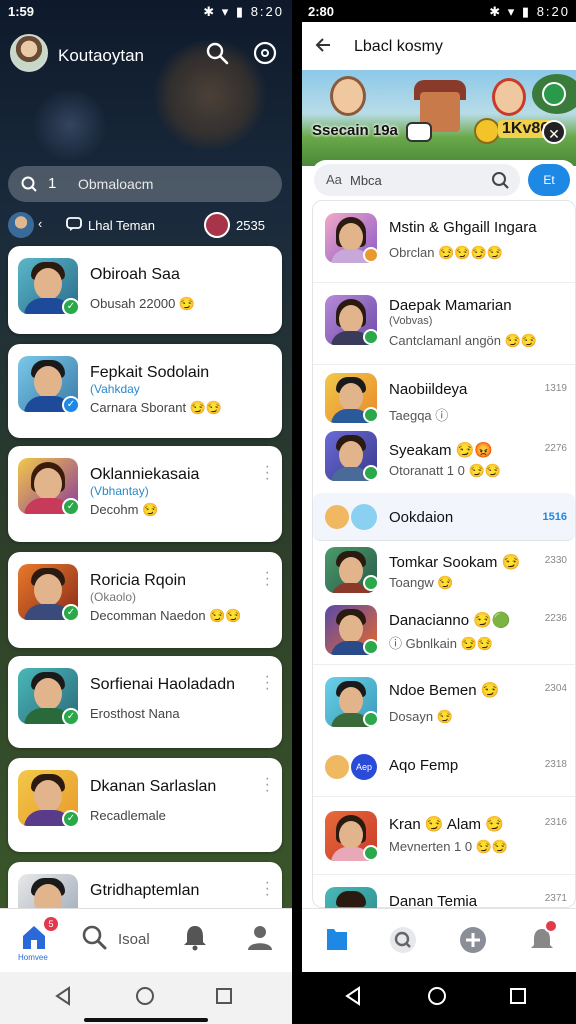  I want to click on contact-message: Obusah 22000 😏, so click(143, 303).